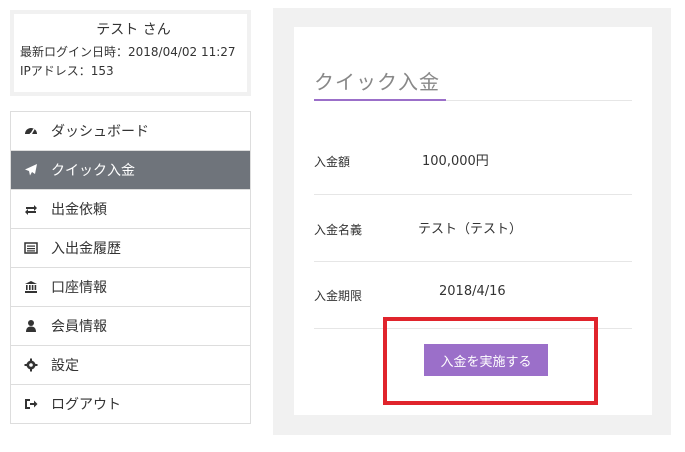  Describe the element at coordinates (79, 327) in the screenshot. I see `sidebar-item-label: 会員情報` at that location.